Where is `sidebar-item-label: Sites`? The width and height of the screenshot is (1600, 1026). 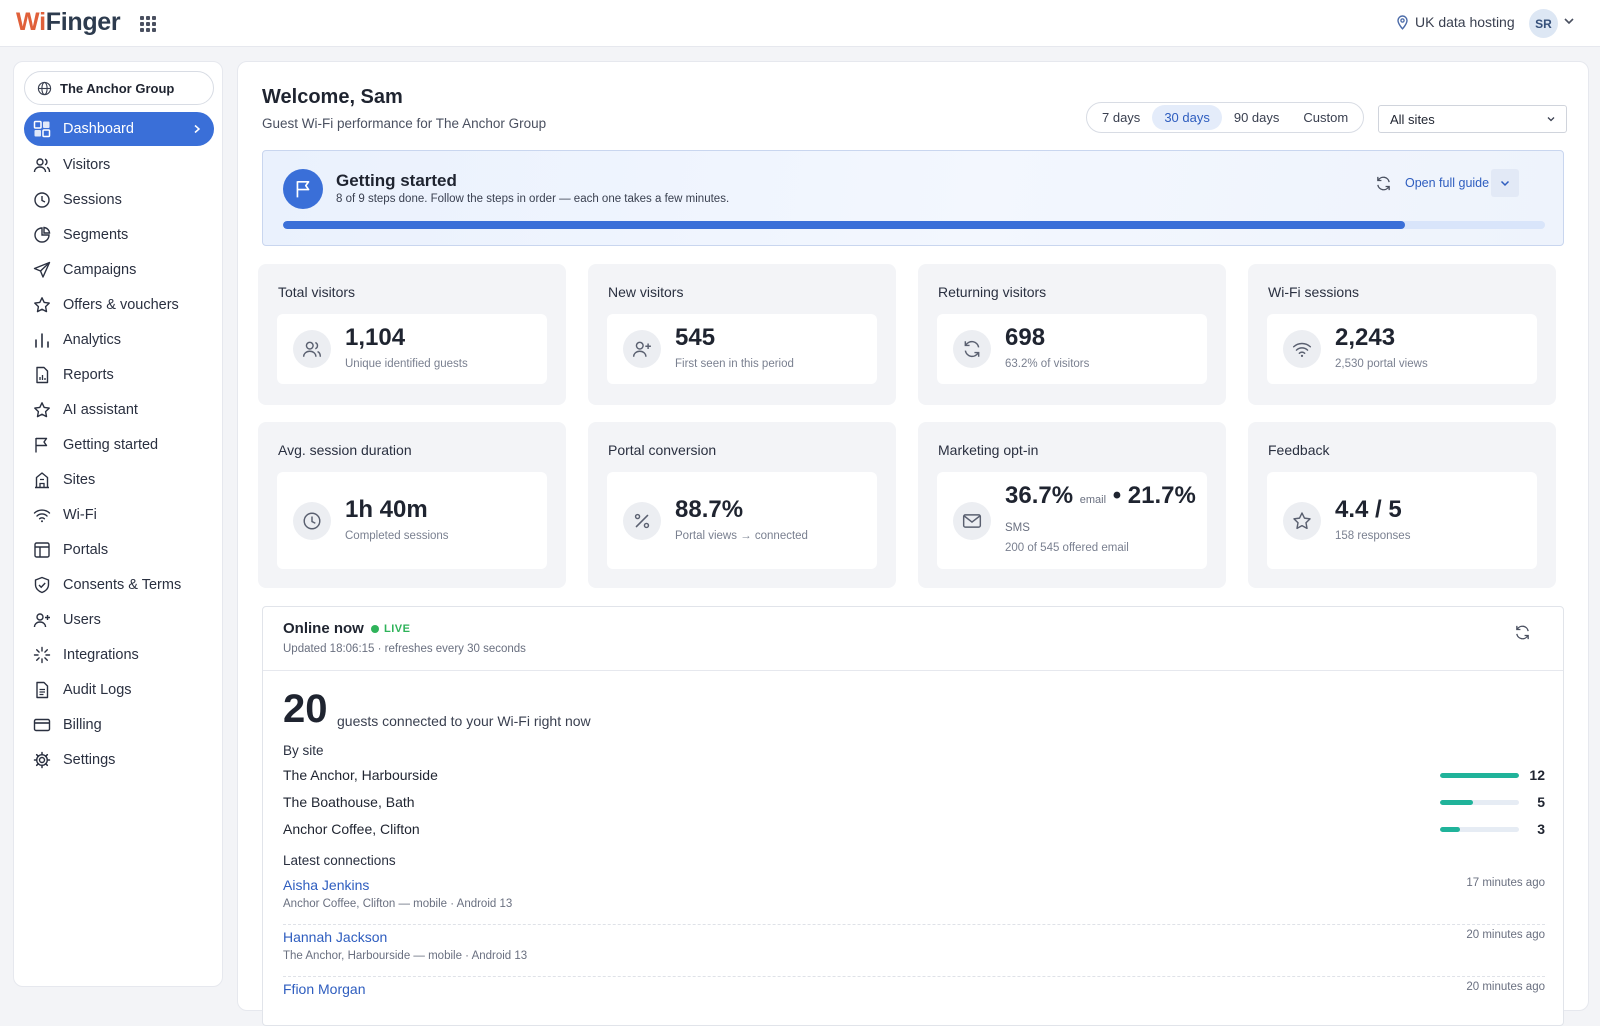 sidebar-item-label: Sites is located at coordinates (79, 479).